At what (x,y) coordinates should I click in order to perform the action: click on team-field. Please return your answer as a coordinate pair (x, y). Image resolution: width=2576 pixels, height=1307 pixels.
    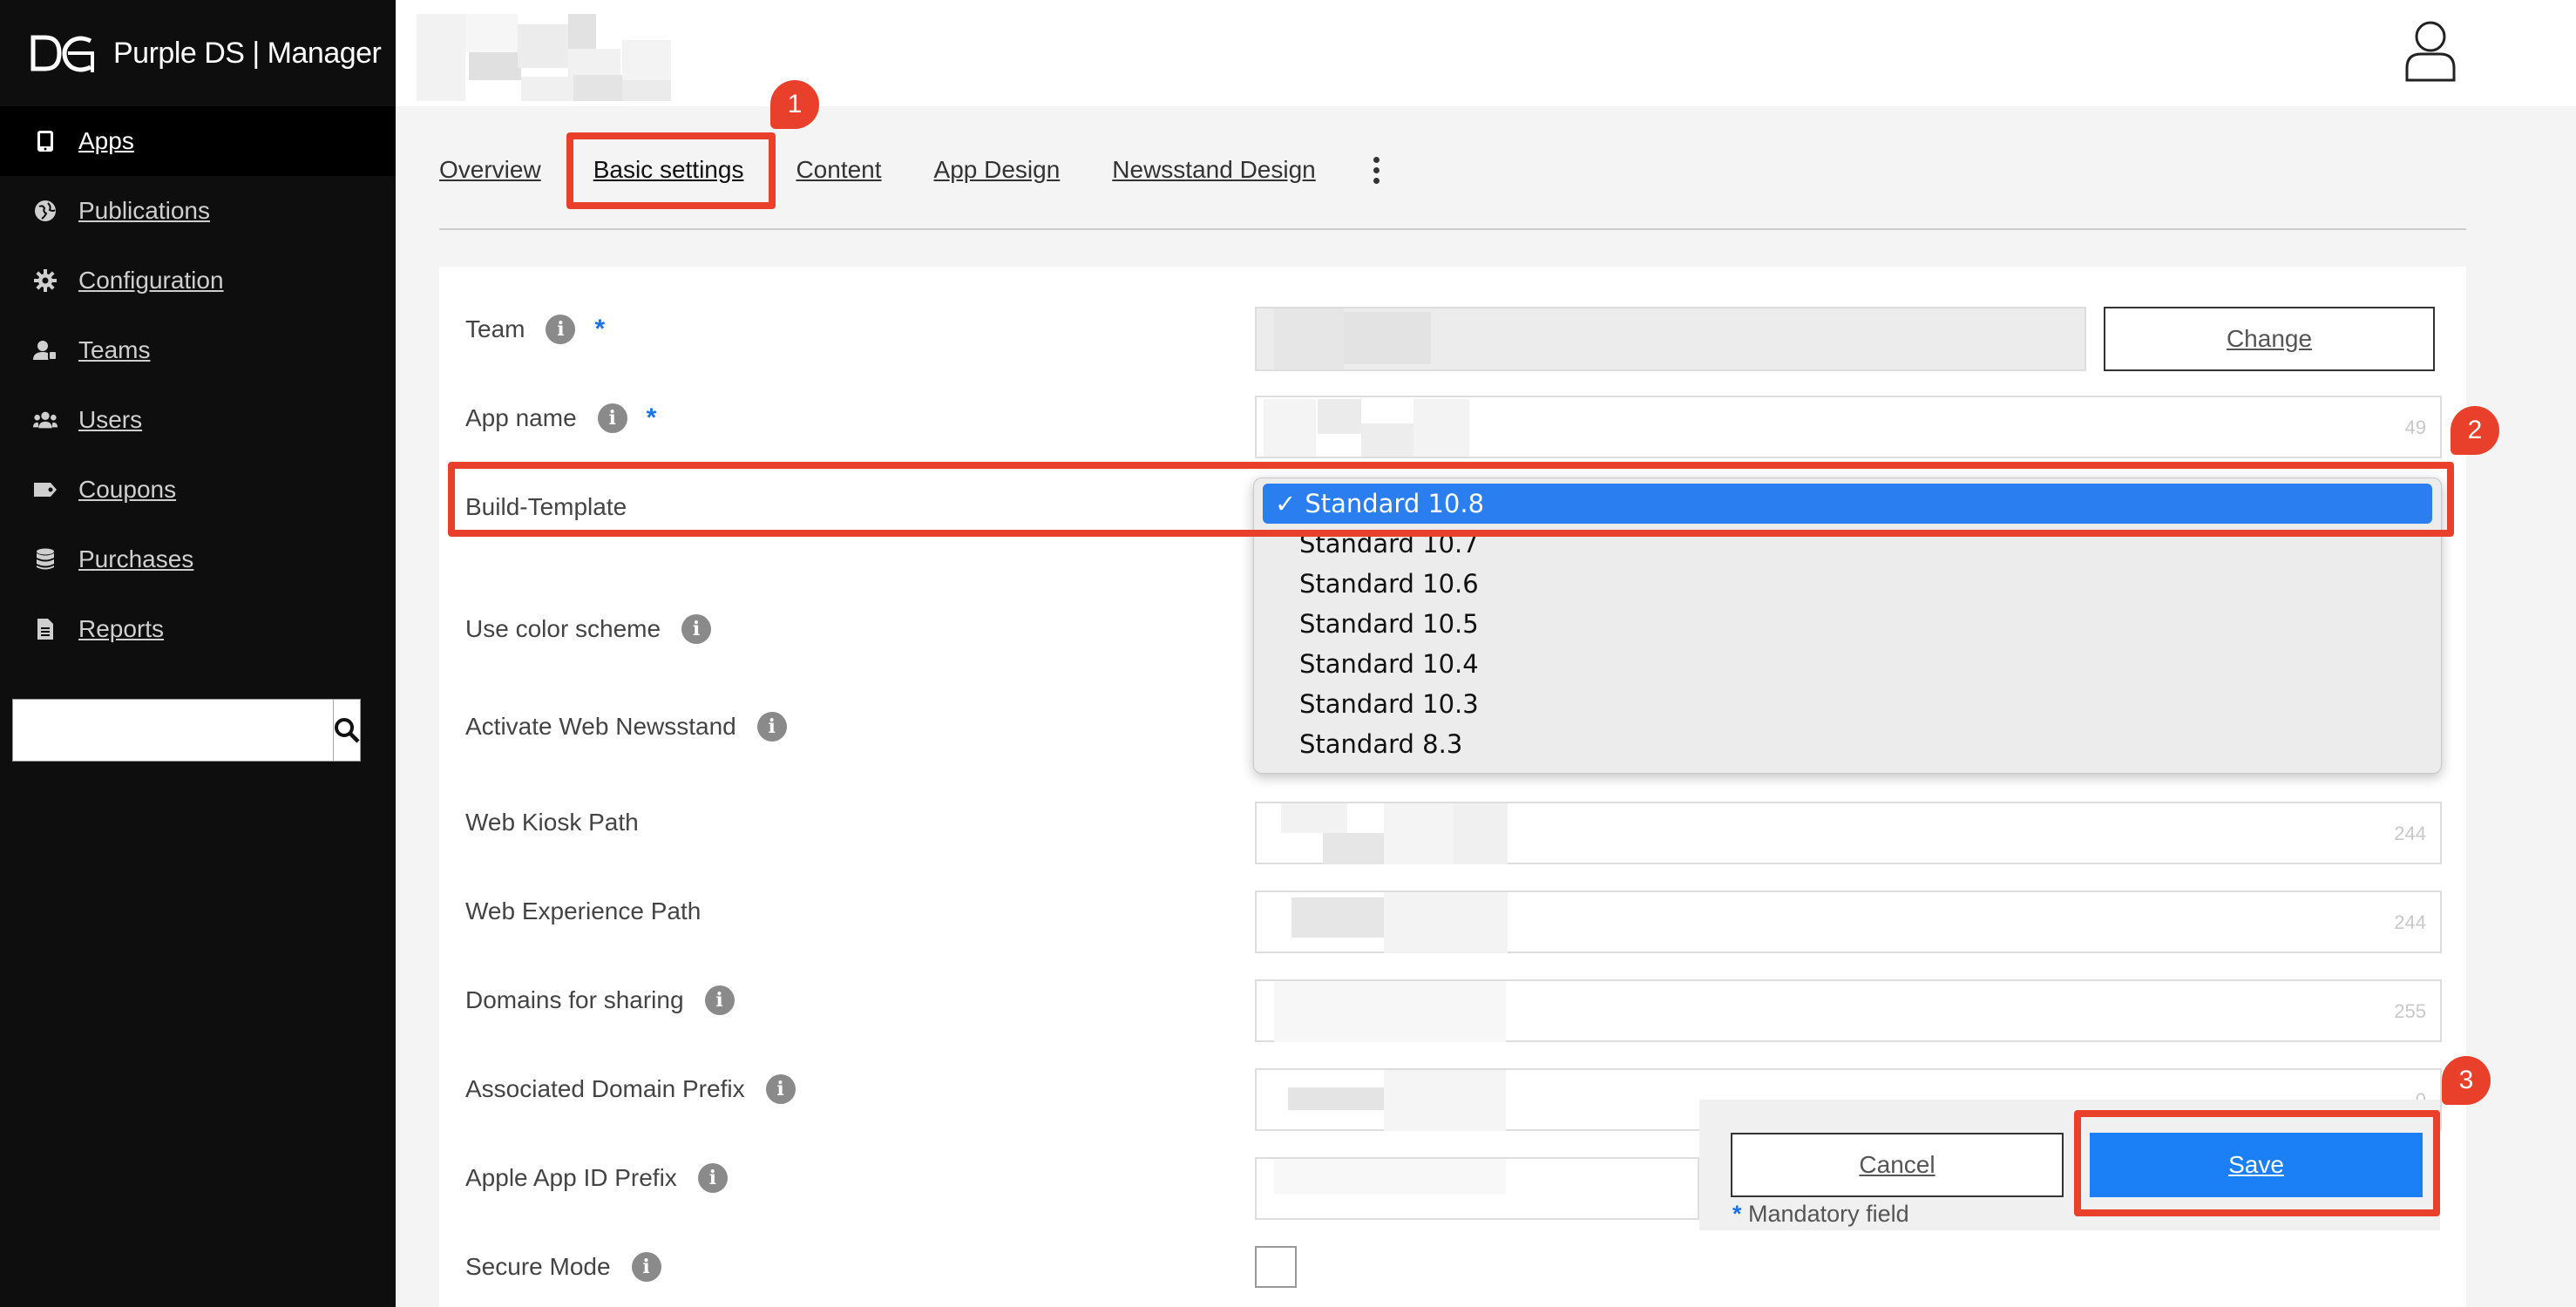
    Looking at the image, I should click on (1671, 339).